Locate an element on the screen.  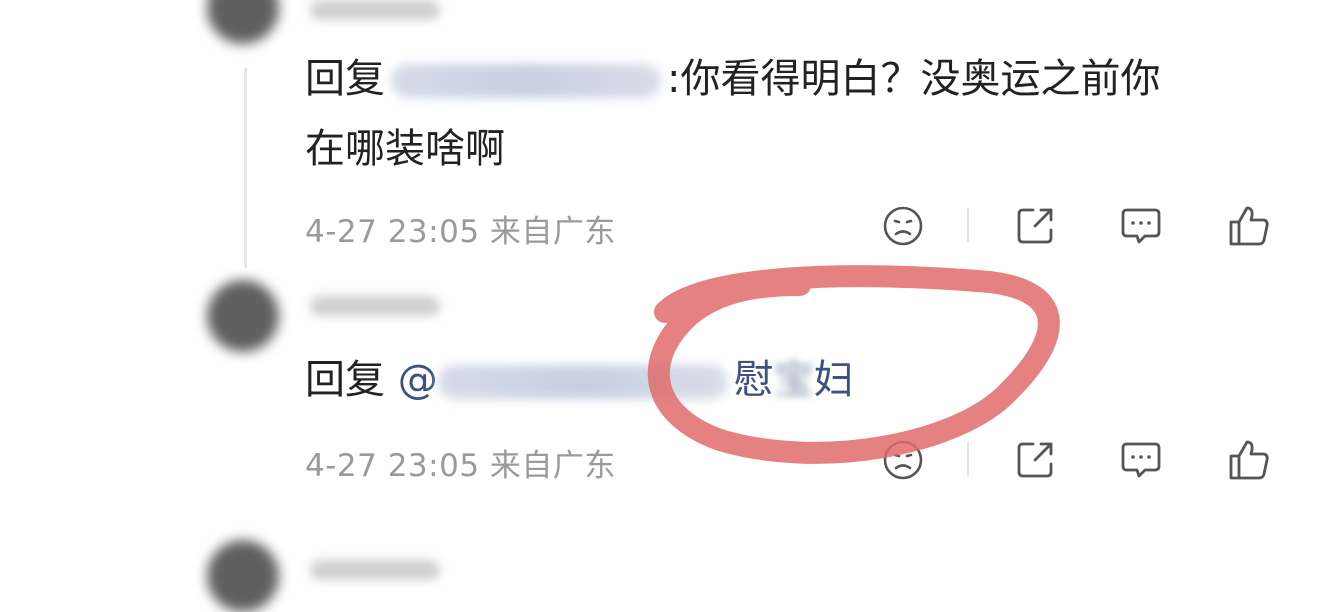
comment-text-line2: 在哪装啥啊 is located at coordinates (405, 149).